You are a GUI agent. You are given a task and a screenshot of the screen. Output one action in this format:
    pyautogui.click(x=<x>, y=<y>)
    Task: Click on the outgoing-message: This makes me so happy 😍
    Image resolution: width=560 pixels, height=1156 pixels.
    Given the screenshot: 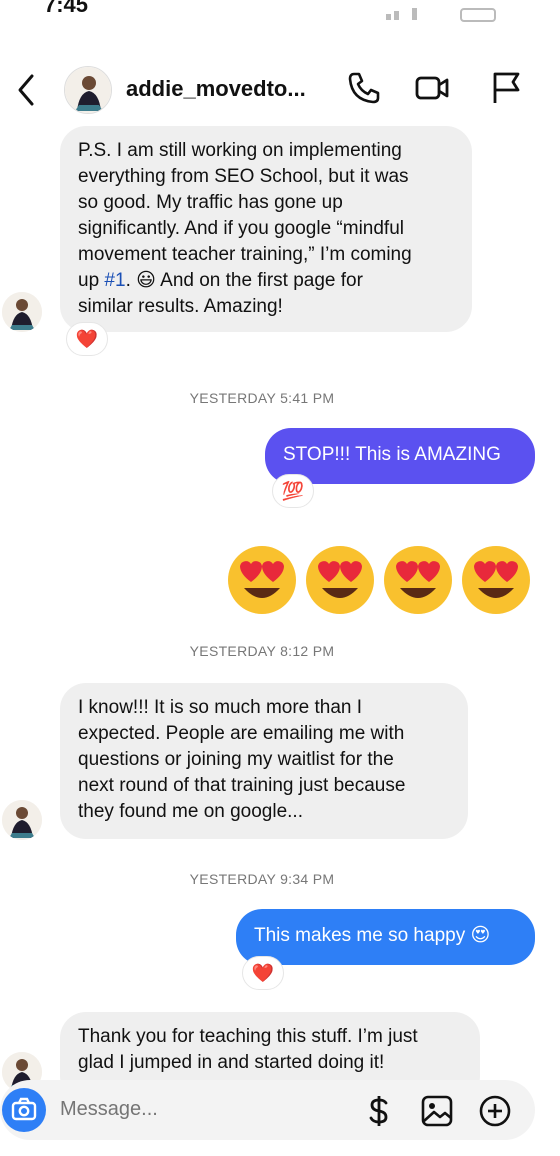 What is the action you would take?
    pyautogui.click(x=385, y=937)
    